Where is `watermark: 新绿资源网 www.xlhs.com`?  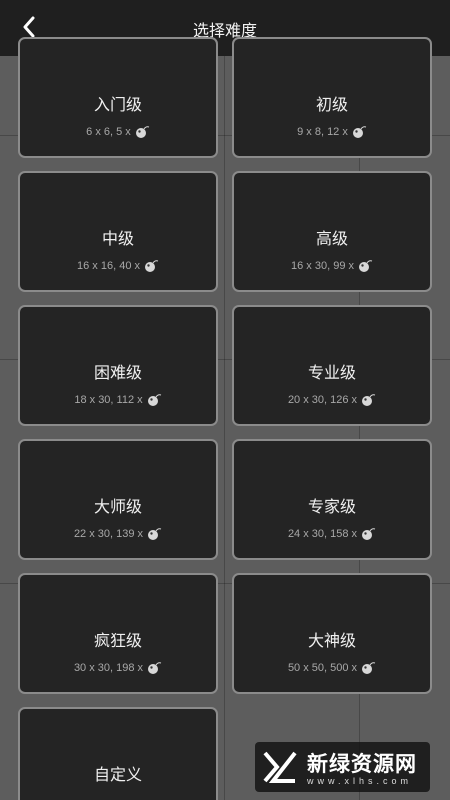
watermark: 新绿资源网 www.xlhs.com is located at coordinates (342, 767).